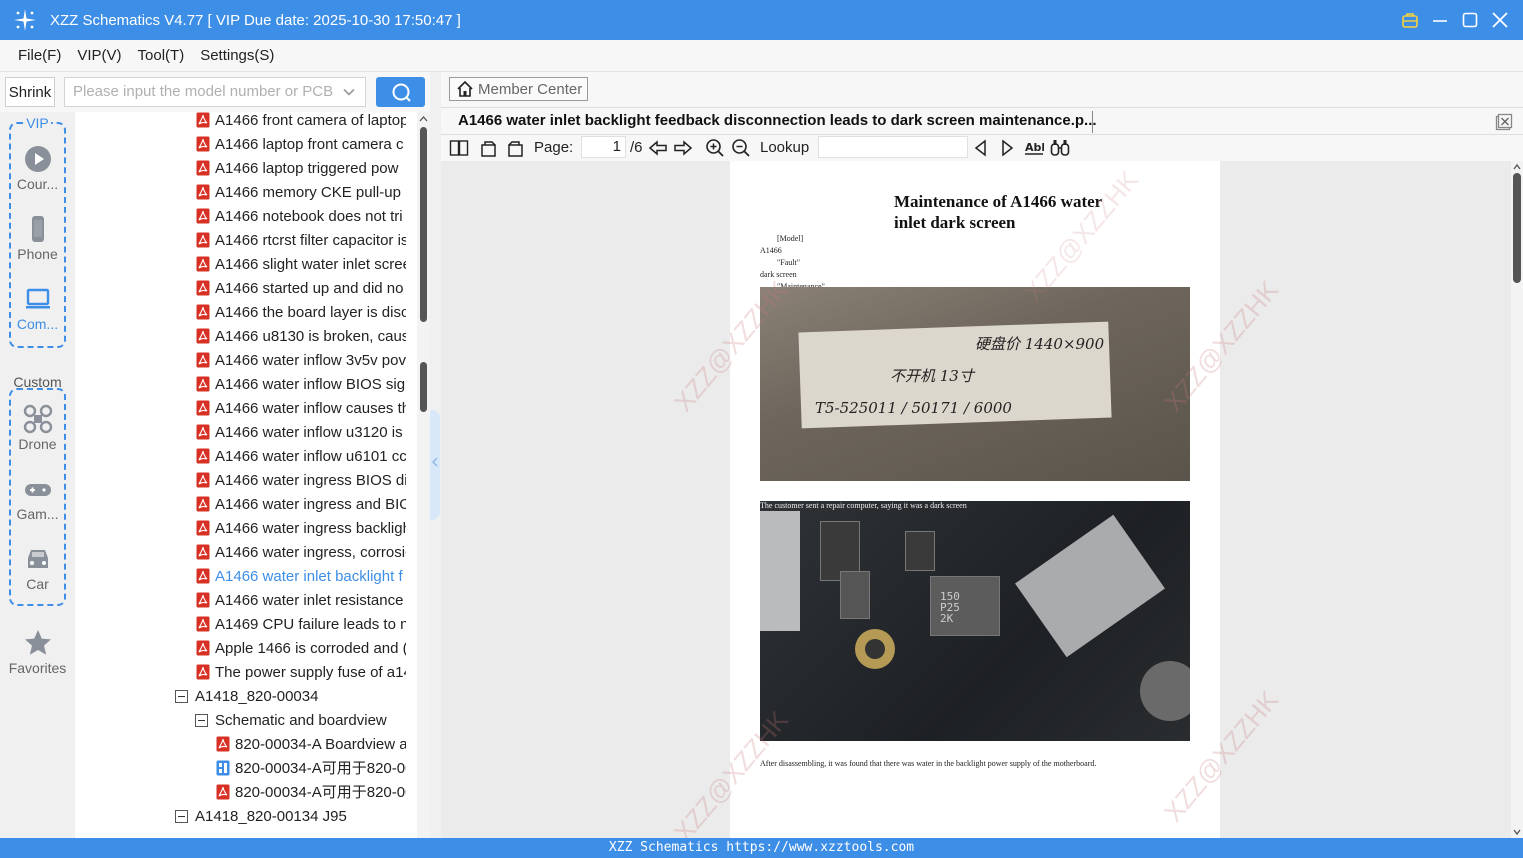  I want to click on play-icon, so click(37, 159).